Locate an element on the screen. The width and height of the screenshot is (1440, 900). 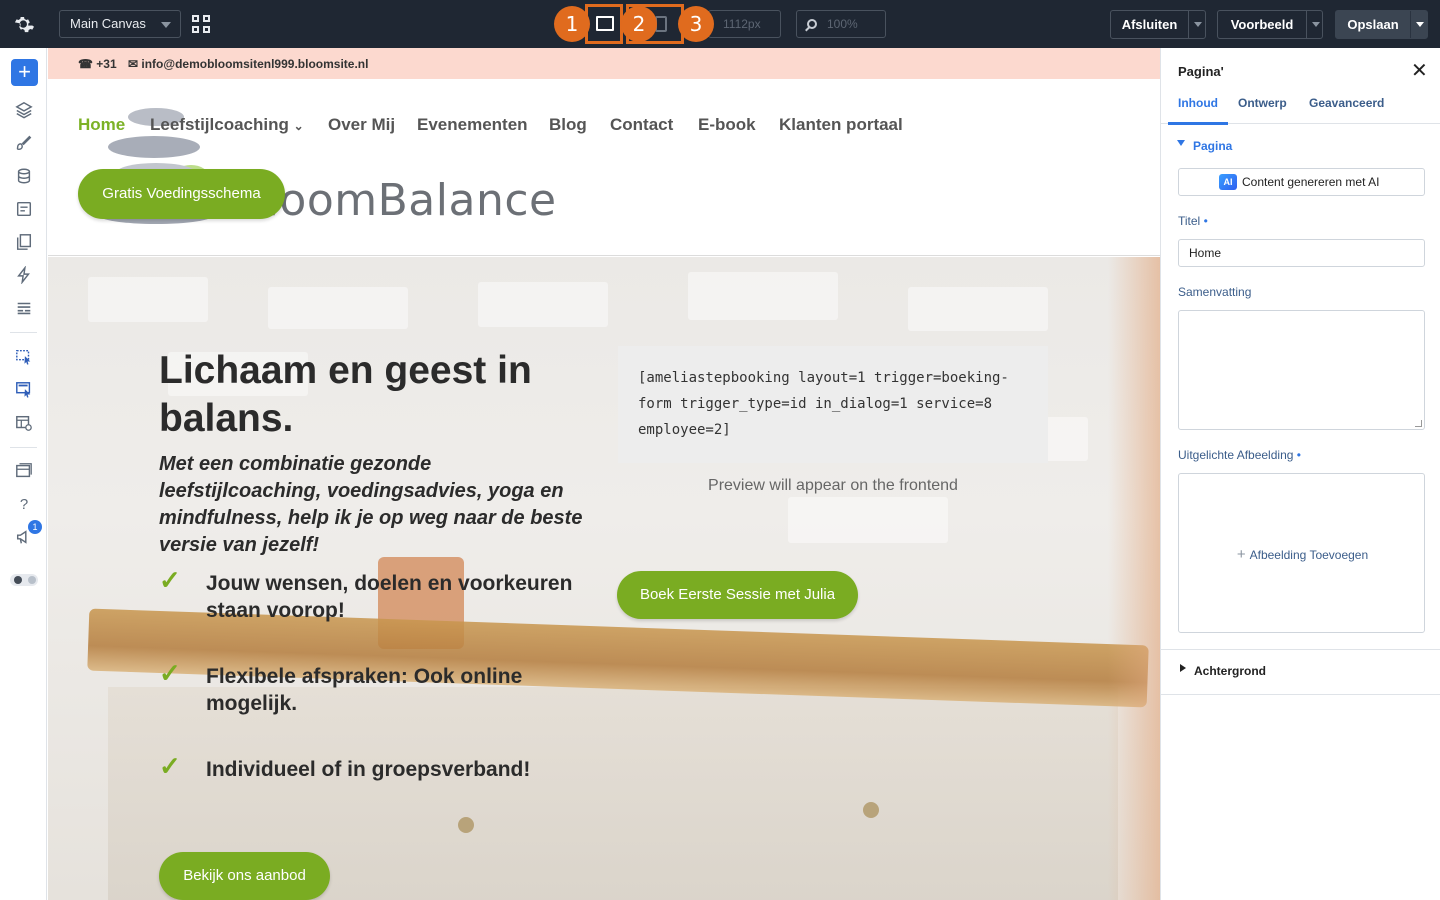
plus-icon: + is located at coordinates (1241, 554).